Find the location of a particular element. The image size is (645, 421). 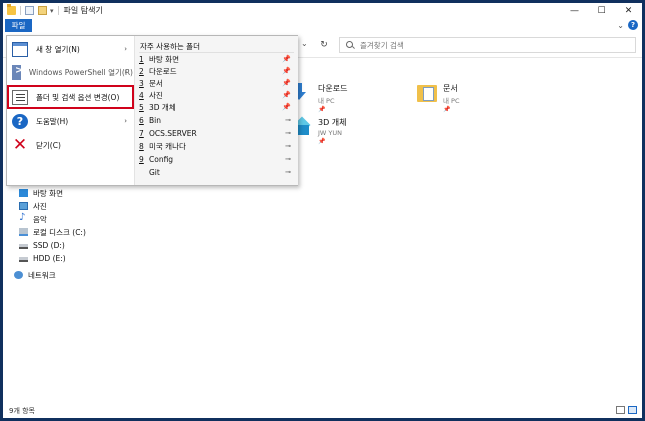

menu-item-open-powershell: Windows PowerShell 열기(R) › is located at coordinates (70, 72).